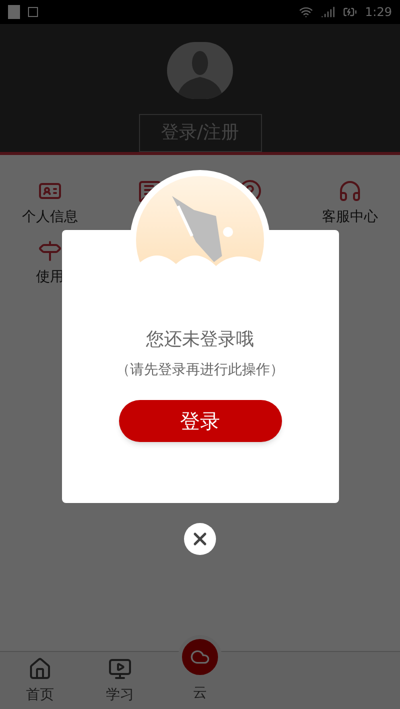 The image size is (400, 709). Describe the element at coordinates (350, 191) in the screenshot. I see `headset-icon` at that location.